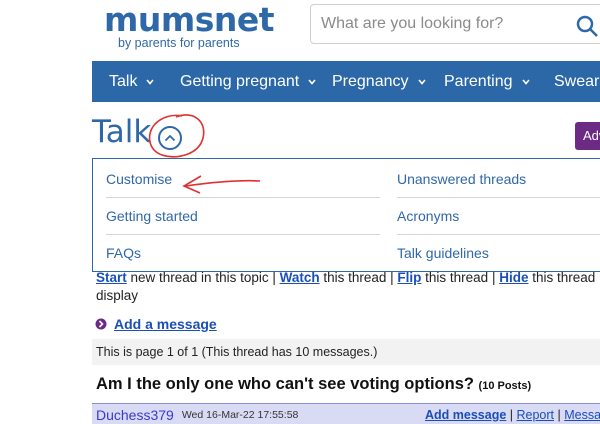  What do you see at coordinates (409, 277) in the screenshot?
I see `flip-thread-link: Flip` at bounding box center [409, 277].